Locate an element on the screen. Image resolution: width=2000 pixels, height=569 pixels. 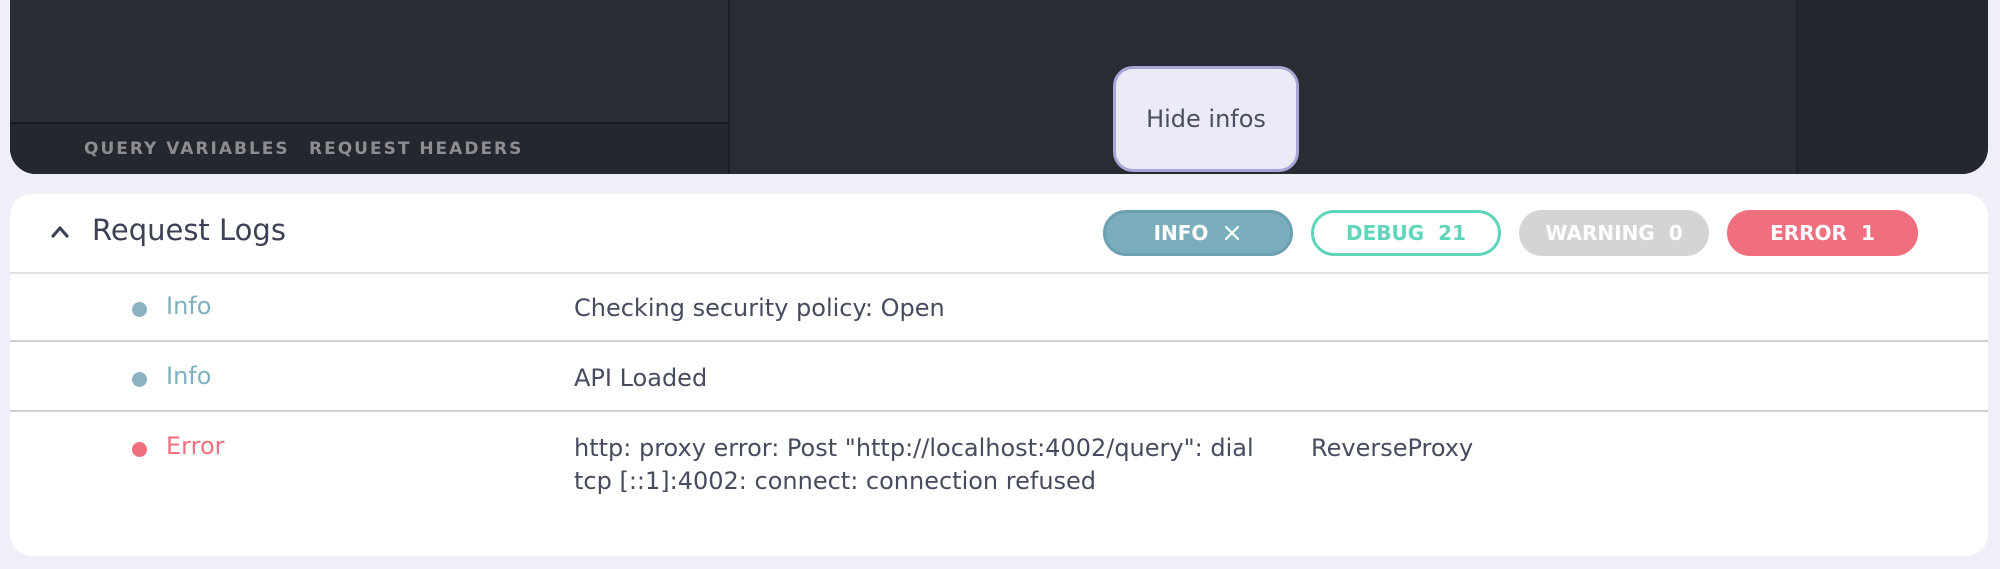
filter-info-label: INFO is located at coordinates (1181, 233).